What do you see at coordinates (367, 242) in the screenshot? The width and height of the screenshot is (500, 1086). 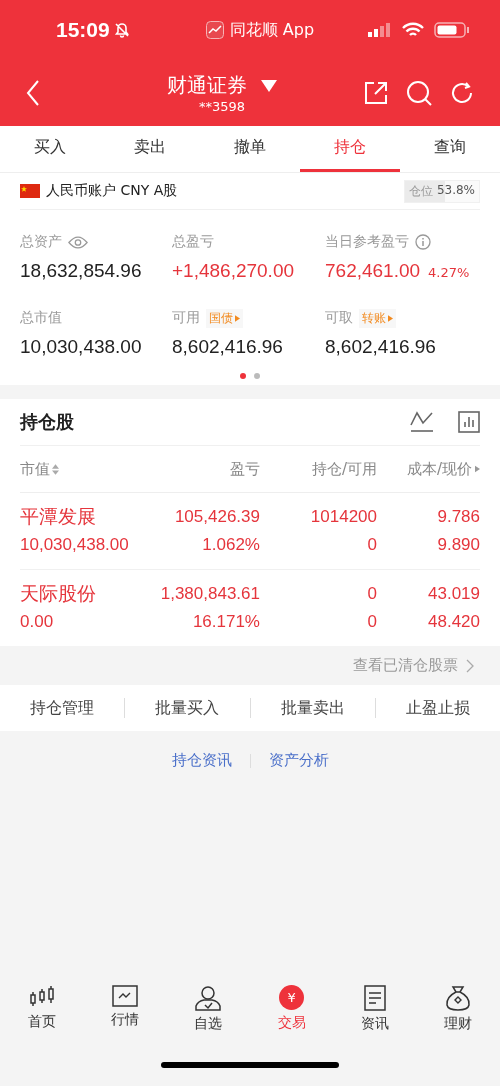 I see `stat-label: 当日参考盈亏` at bounding box center [367, 242].